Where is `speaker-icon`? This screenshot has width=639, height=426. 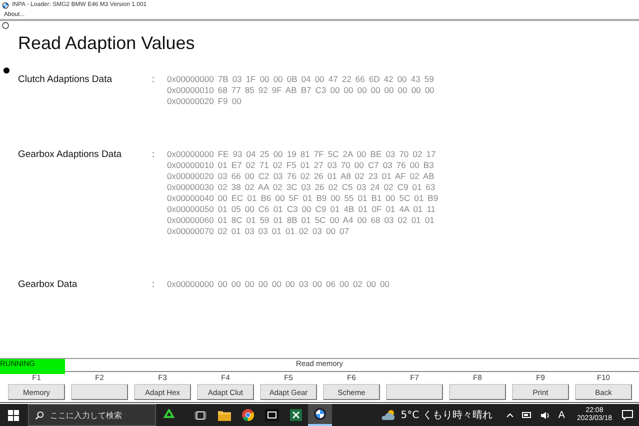
speaker-icon is located at coordinates (545, 415).